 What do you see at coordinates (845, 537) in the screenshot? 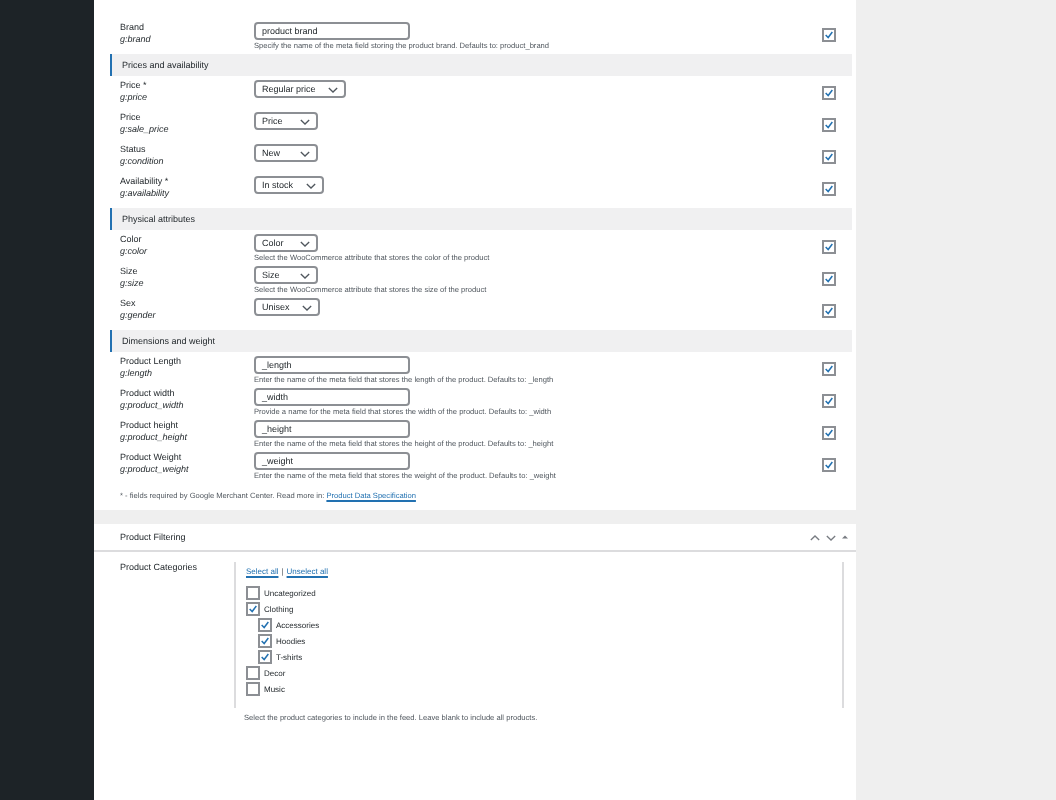
I see `triangle-up-icon` at bounding box center [845, 537].